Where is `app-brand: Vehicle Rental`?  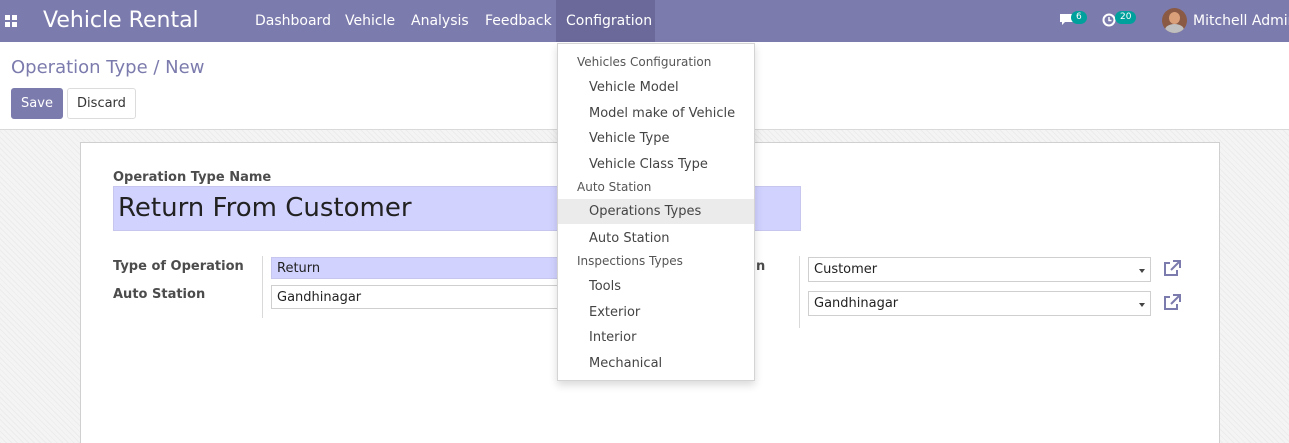 app-brand: Vehicle Rental is located at coordinates (121, 20).